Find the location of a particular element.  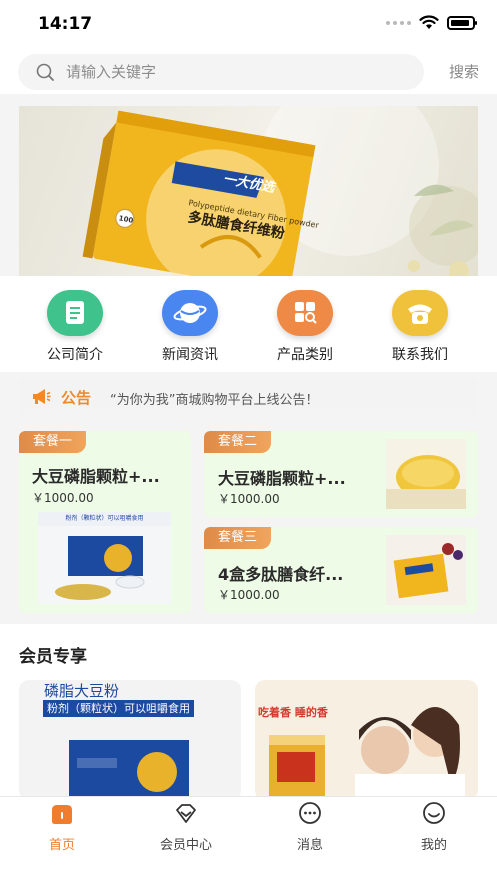

search-box is located at coordinates (221, 72).